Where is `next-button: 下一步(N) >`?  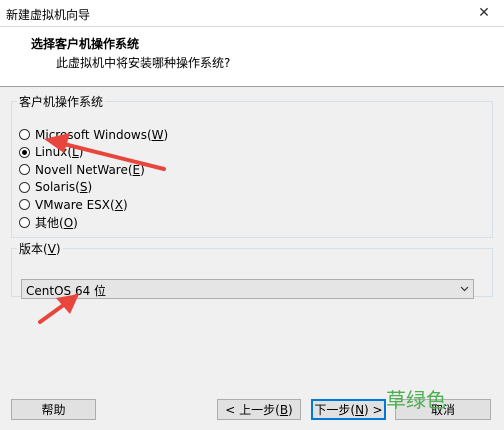
next-button: 下一步(N) > is located at coordinates (348, 409).